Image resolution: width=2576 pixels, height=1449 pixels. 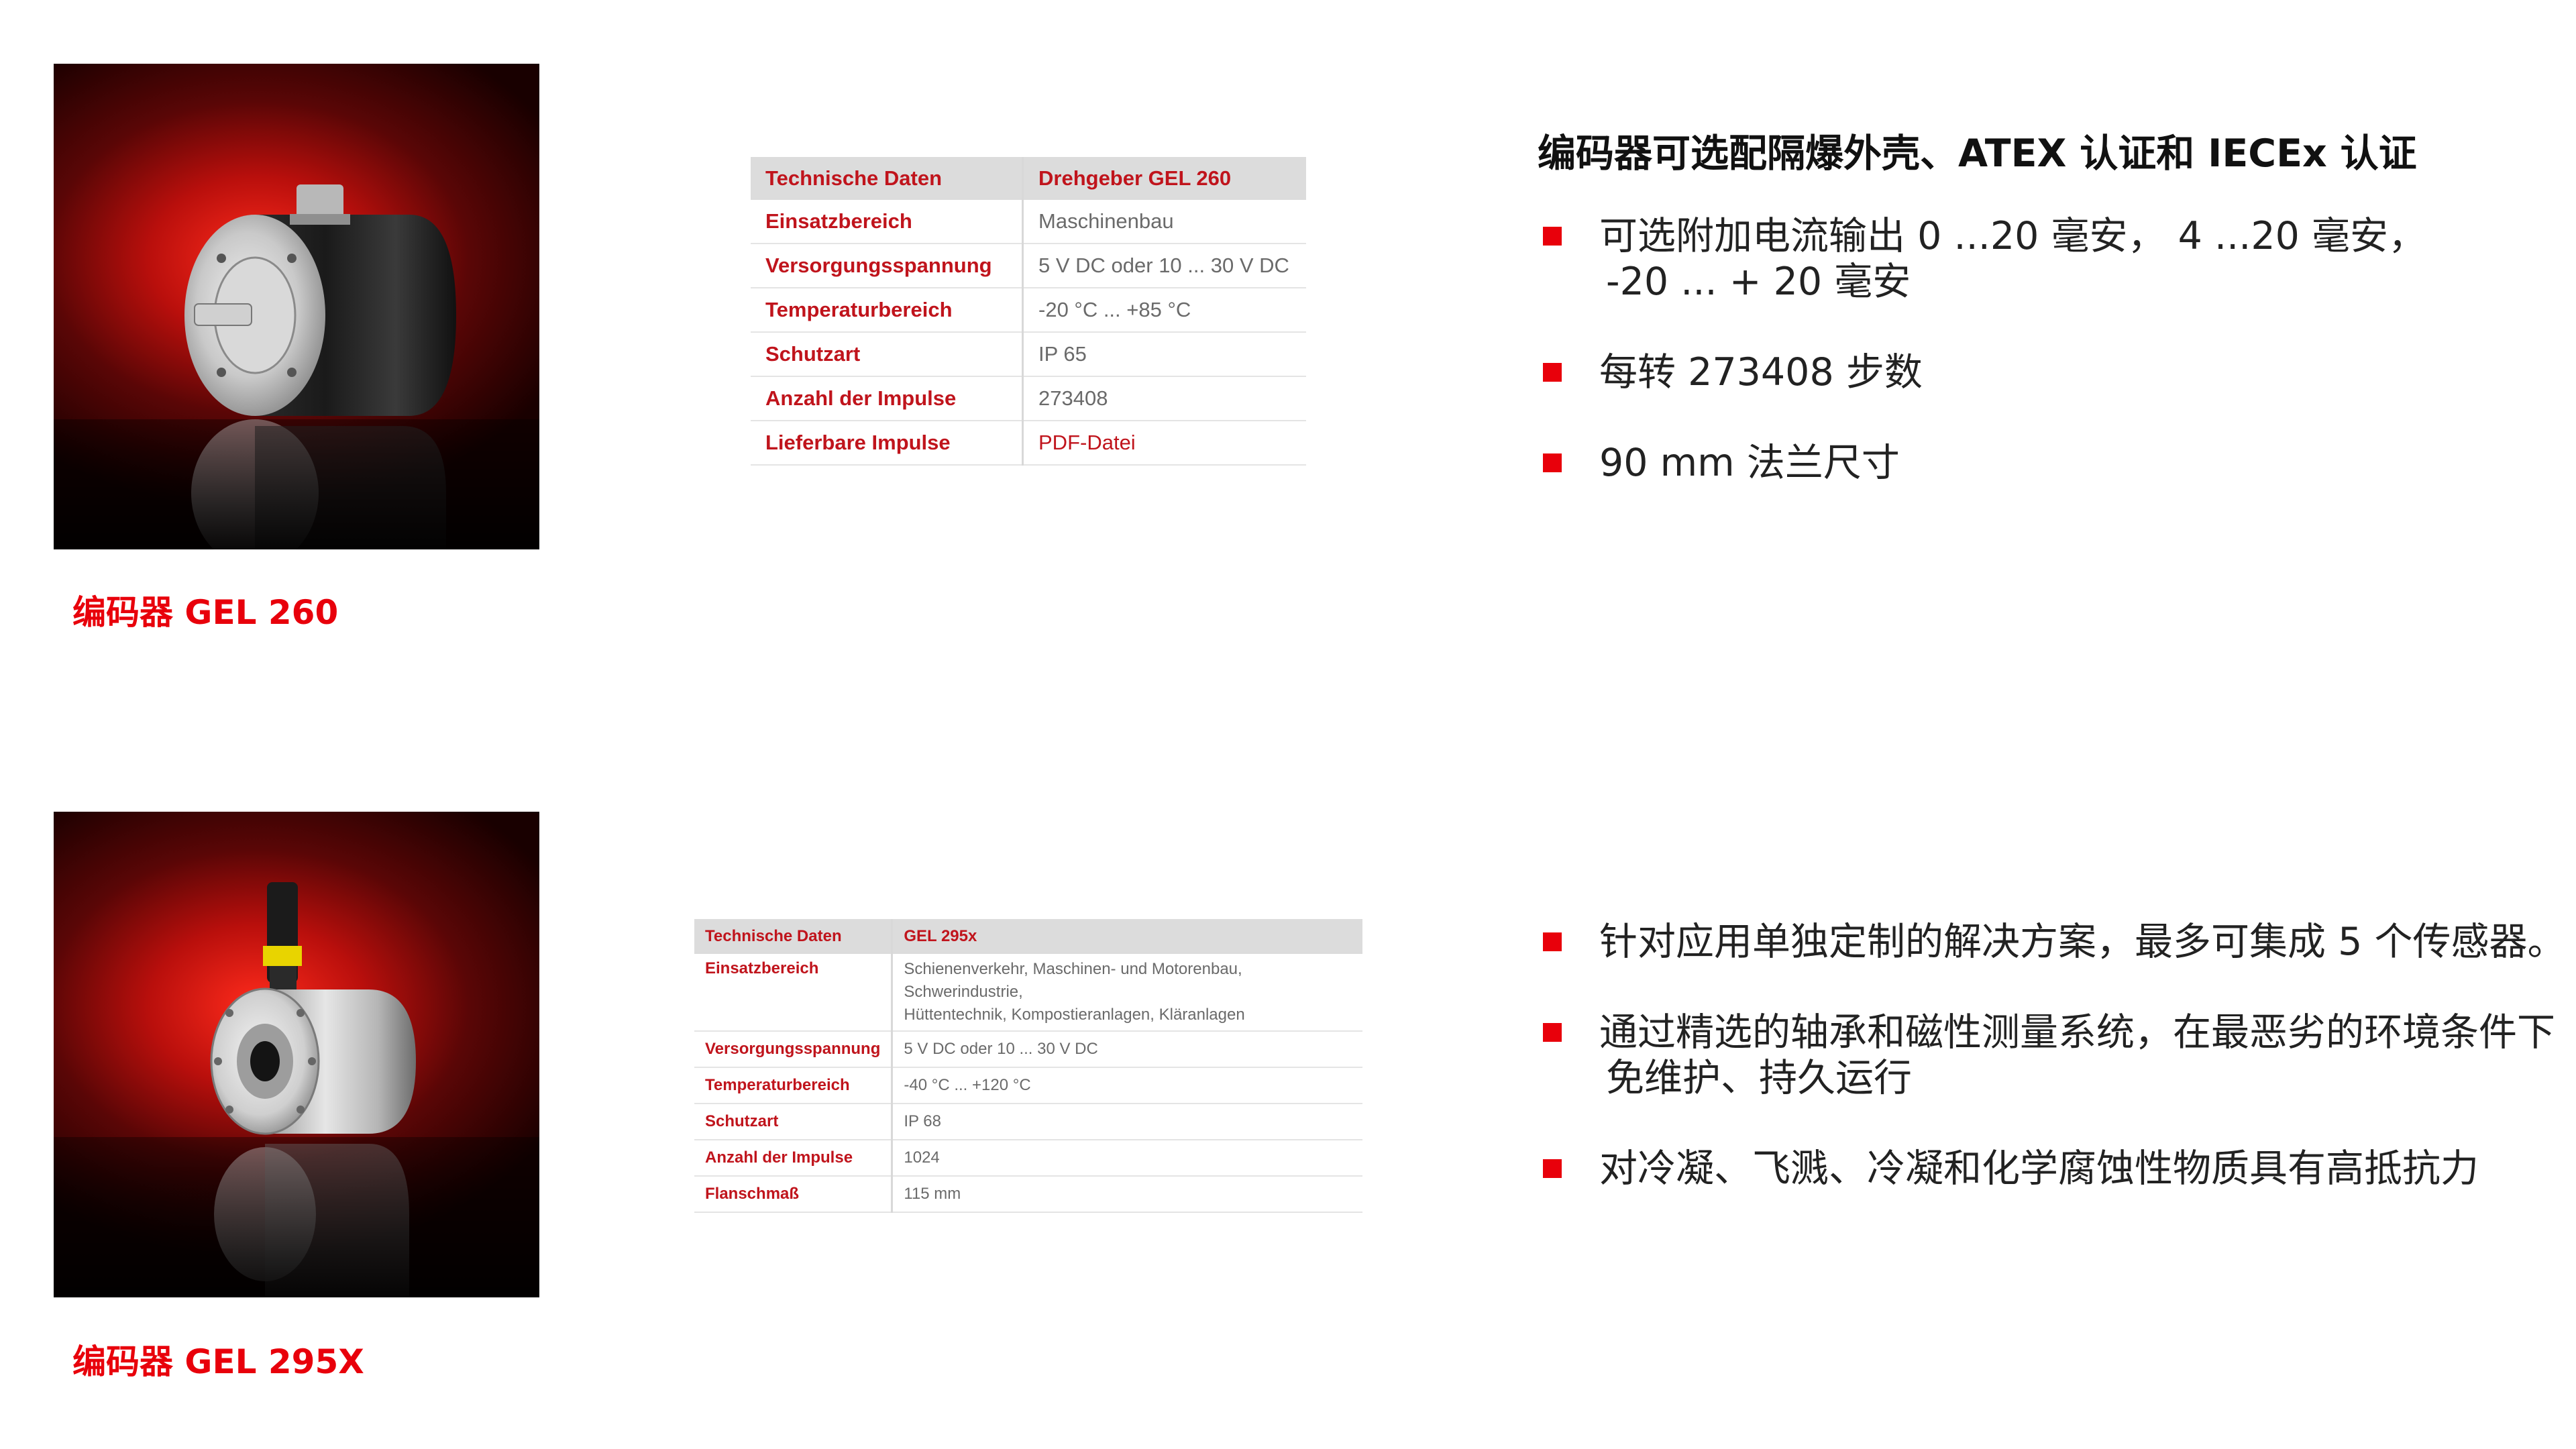 What do you see at coordinates (1164, 310) in the screenshot?
I see `spec-value: -20 °C ... +85 °C` at bounding box center [1164, 310].